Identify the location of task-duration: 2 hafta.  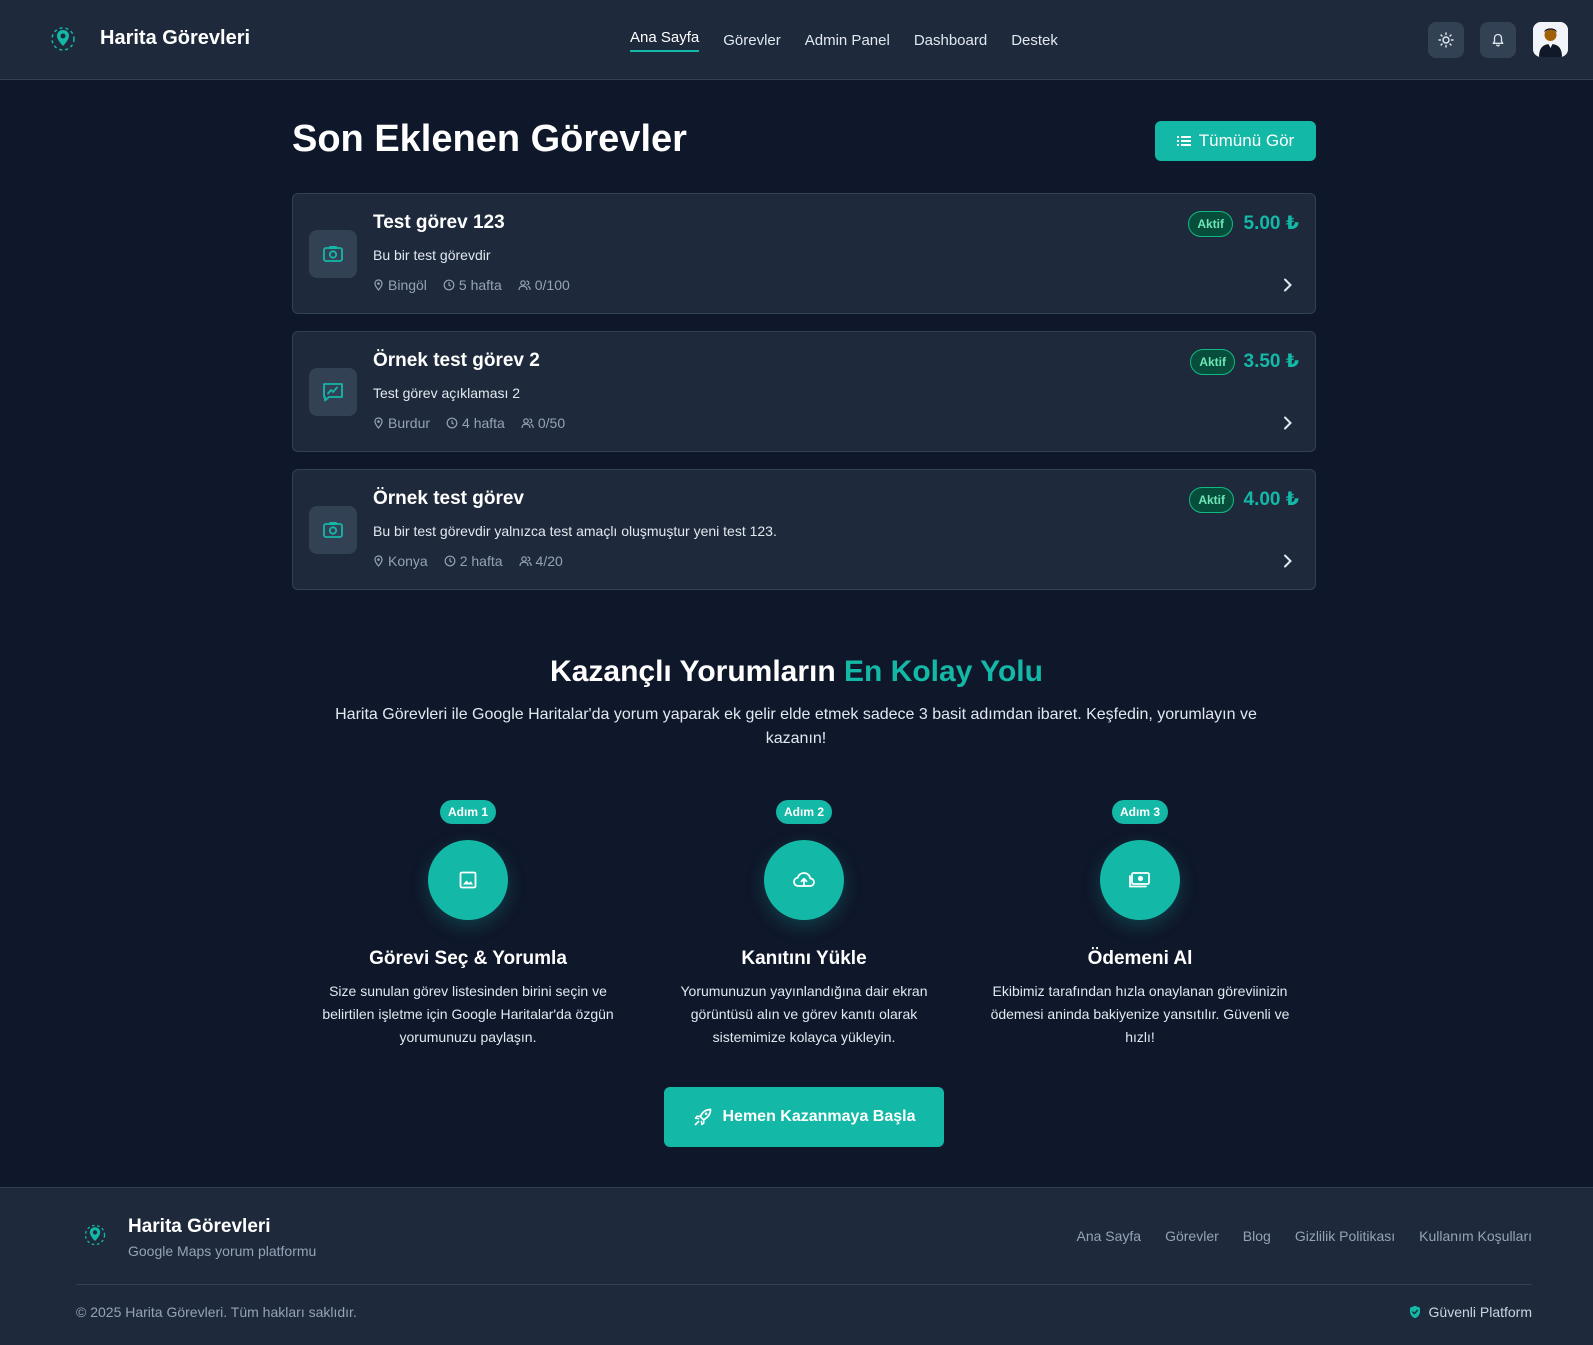
(473, 561).